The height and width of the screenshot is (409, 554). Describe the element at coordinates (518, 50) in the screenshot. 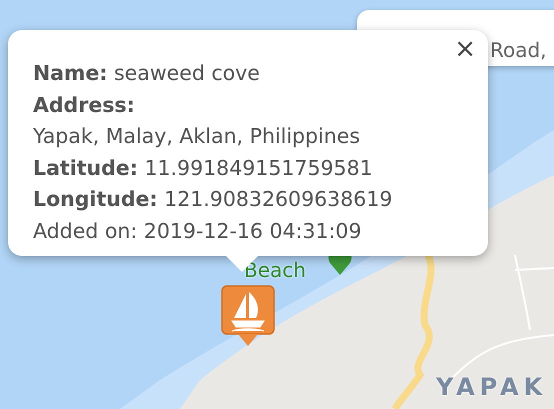

I see `address-text: Road,` at that location.